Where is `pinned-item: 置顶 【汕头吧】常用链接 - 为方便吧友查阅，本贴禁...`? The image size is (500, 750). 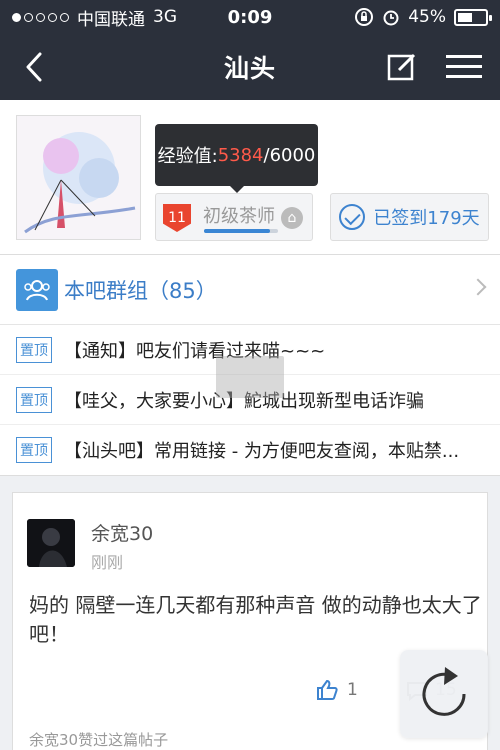
pinned-item: 置顶 【汕头吧】常用链接 - 为方便吧友查阅，本贴禁... is located at coordinates (250, 450).